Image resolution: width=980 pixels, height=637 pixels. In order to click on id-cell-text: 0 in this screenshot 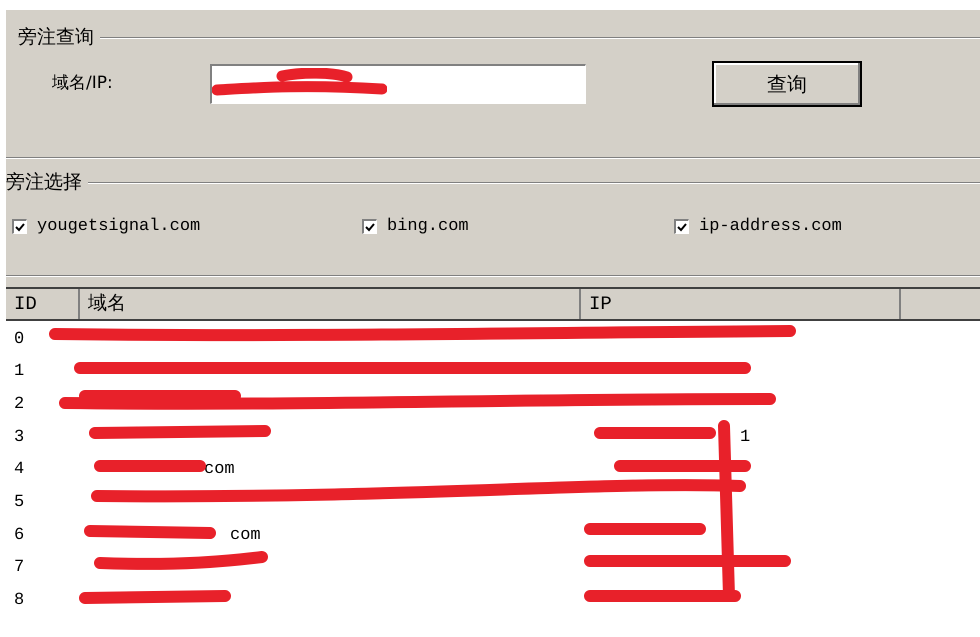, I will do `click(19, 339)`.